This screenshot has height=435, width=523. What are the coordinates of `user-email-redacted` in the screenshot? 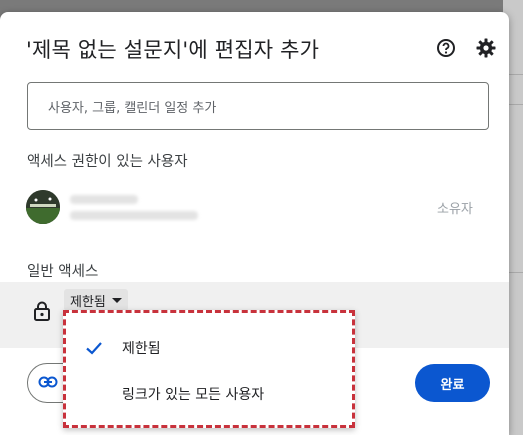 It's located at (134, 215).